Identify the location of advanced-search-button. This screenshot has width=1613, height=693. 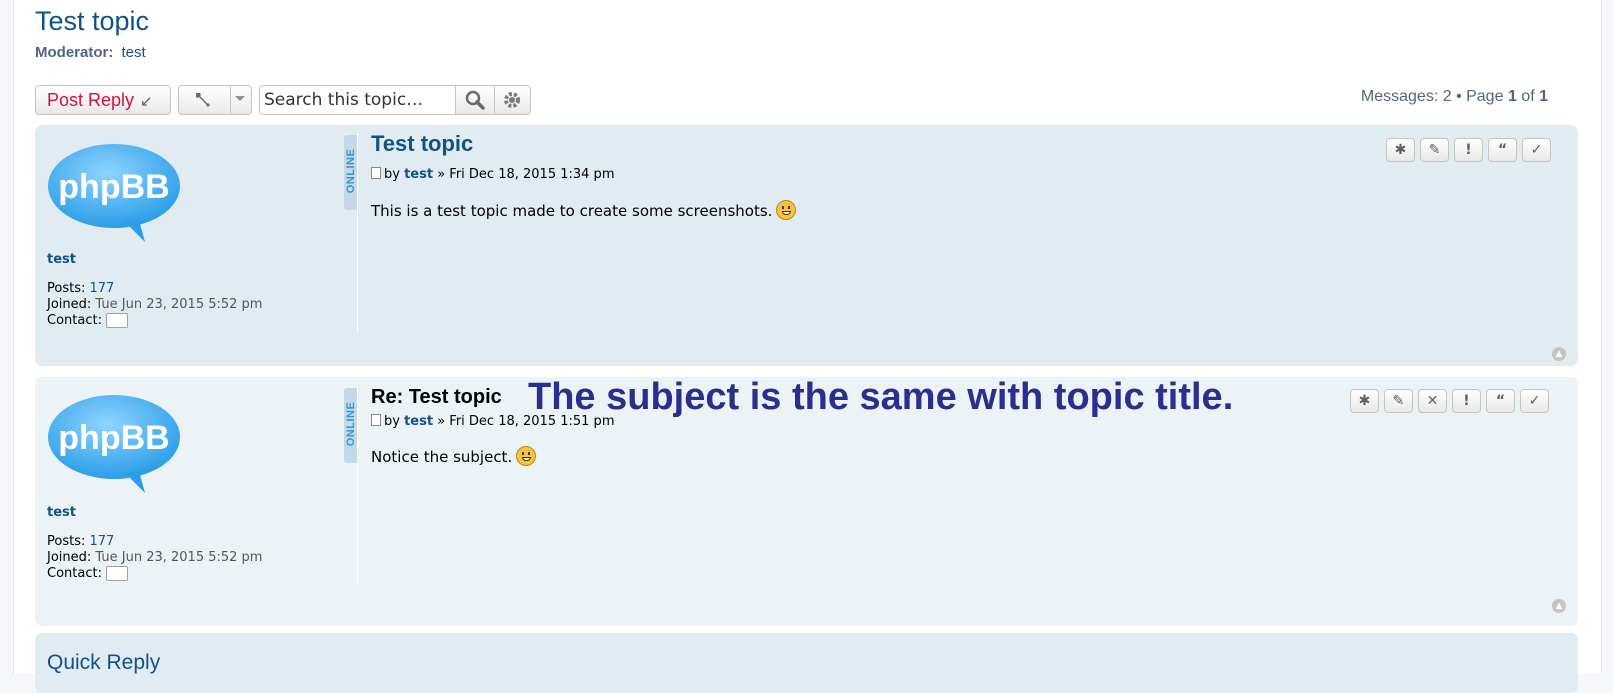
(512, 100).